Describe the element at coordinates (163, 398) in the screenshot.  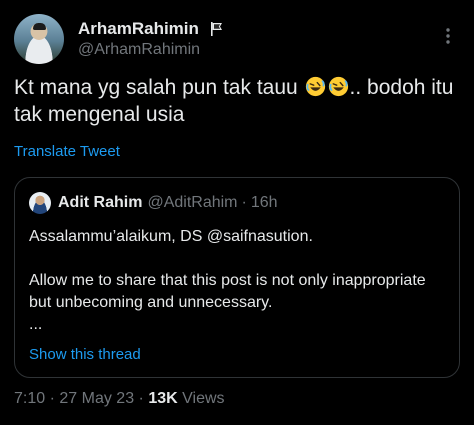
I see `views-count: 13K` at that location.